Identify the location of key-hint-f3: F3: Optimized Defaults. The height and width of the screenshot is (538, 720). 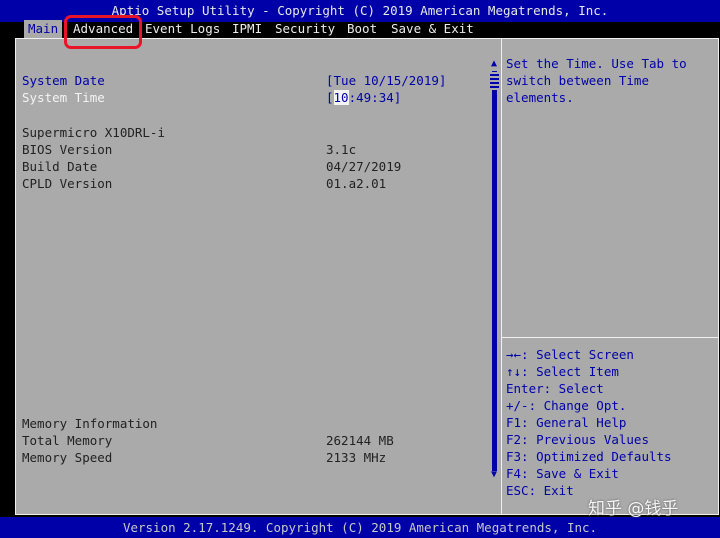
(589, 456).